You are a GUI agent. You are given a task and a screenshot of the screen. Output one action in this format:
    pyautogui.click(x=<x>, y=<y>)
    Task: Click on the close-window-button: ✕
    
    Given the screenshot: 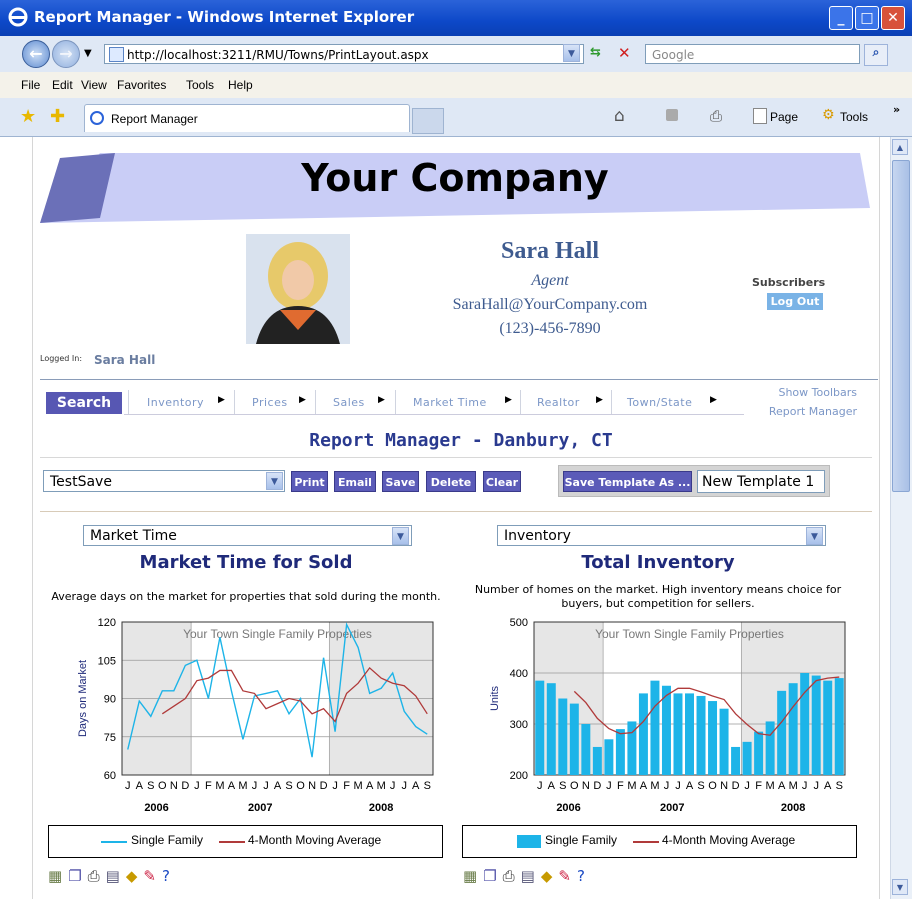 What is the action you would take?
    pyautogui.click(x=893, y=18)
    